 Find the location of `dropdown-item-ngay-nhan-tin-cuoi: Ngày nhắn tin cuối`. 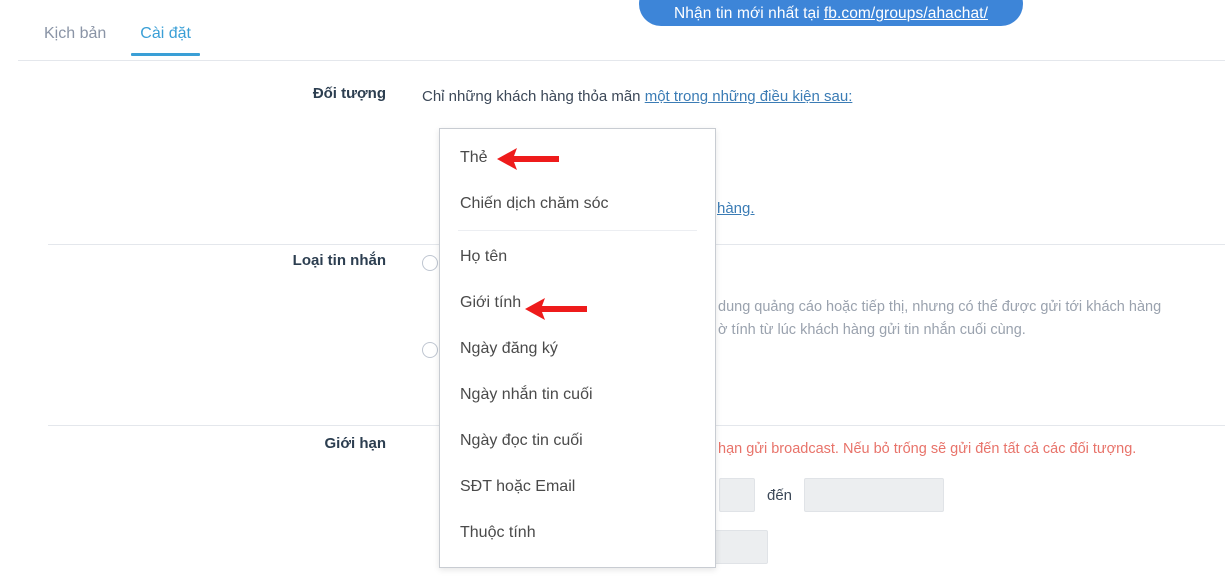

dropdown-item-ngay-nhan-tin-cuoi: Ngày nhắn tin cuối is located at coordinates (577, 395).